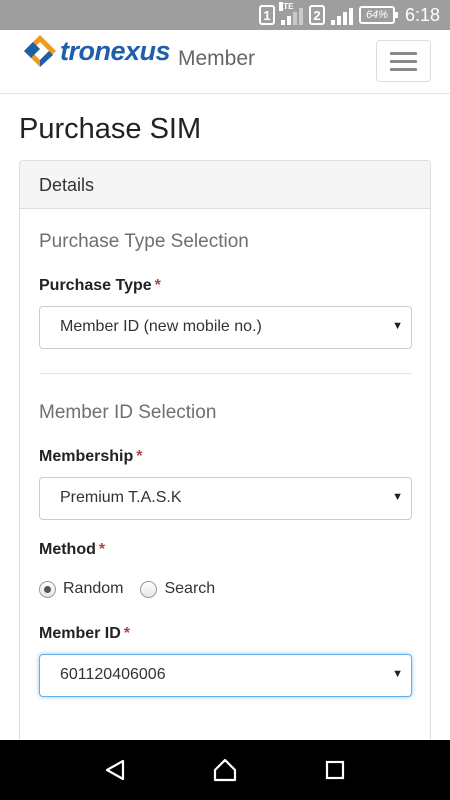 The image size is (450, 800). Describe the element at coordinates (225, 185) in the screenshot. I see `panel-heading: Details` at that location.